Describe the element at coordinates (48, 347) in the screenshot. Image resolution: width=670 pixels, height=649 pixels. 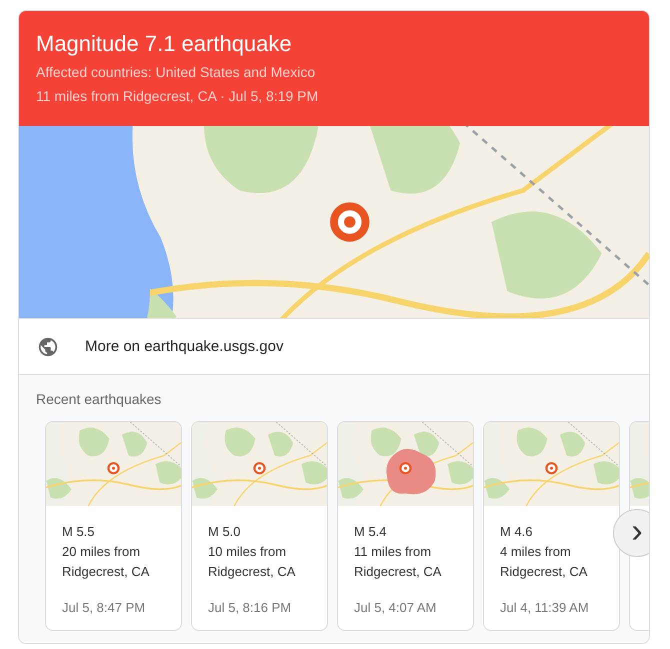
I see `globe-icon` at that location.